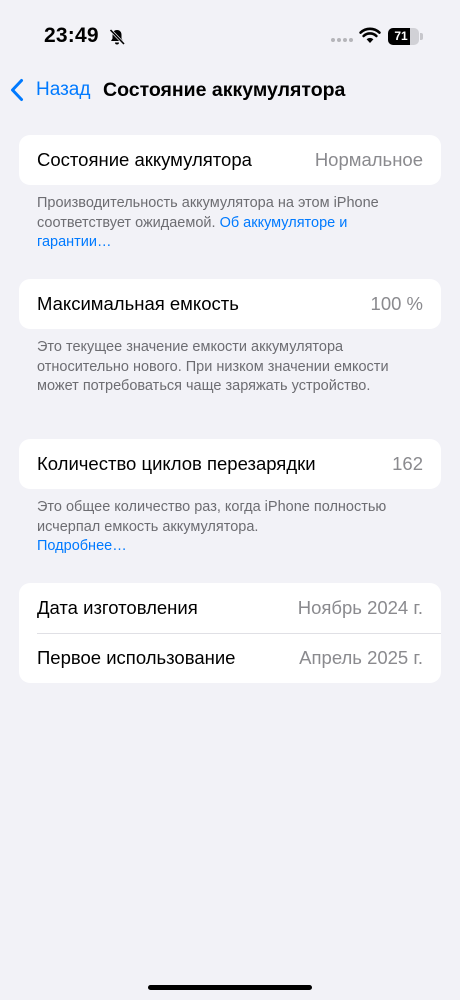 This screenshot has width=460, height=1000. I want to click on max-capacity-label: Максимальная емкость, so click(138, 303).